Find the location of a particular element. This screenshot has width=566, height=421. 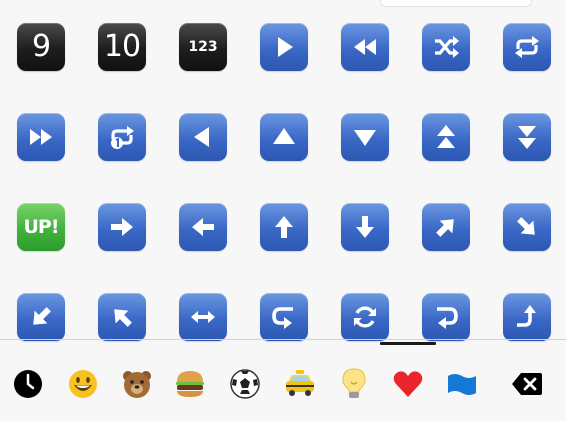

arrow-down-left-icon is located at coordinates (42, 316).